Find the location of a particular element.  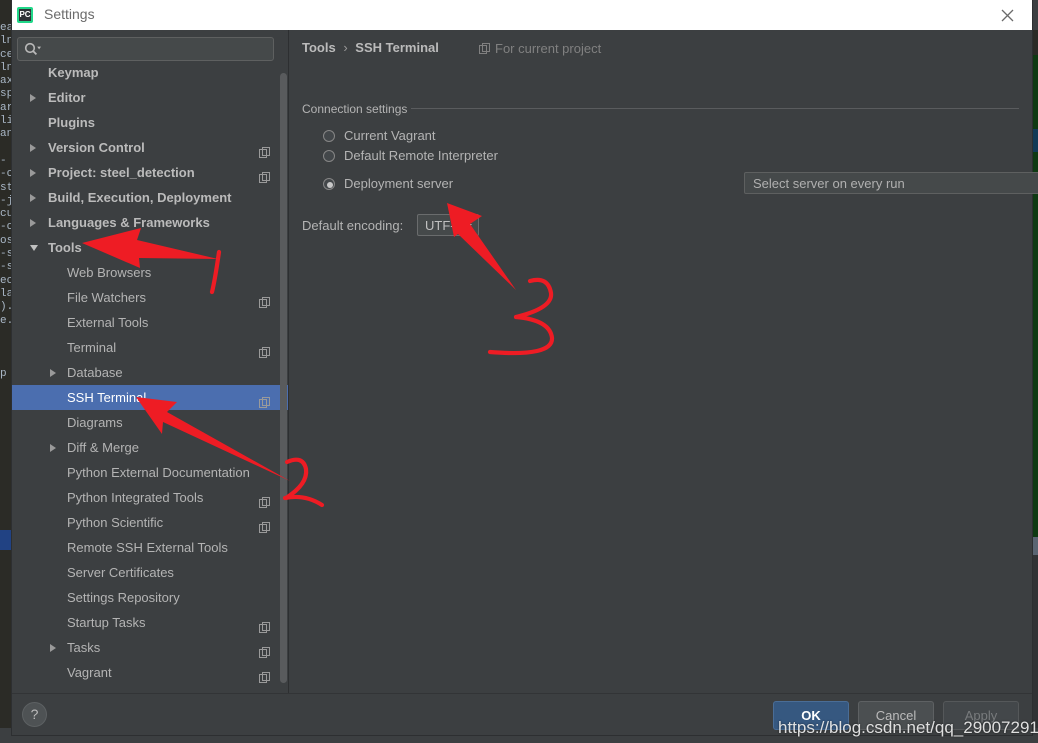

close-glyph is located at coordinates (1007, 15).